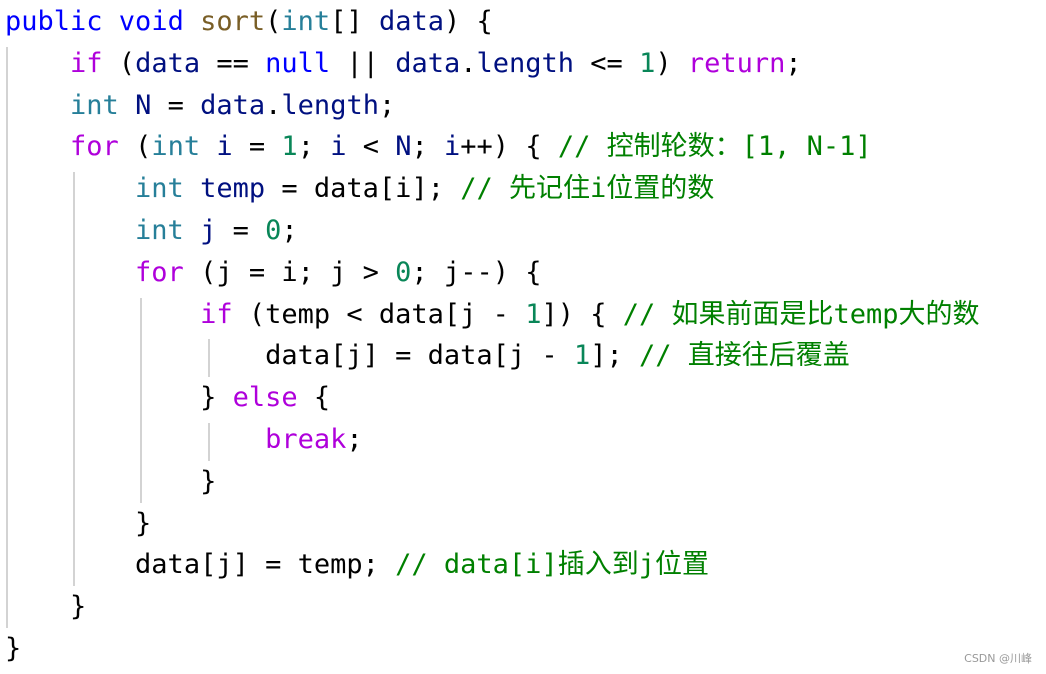 This screenshot has width=1046, height=674. Describe the element at coordinates (468, 21) in the screenshot. I see `code-token: ) {` at that location.